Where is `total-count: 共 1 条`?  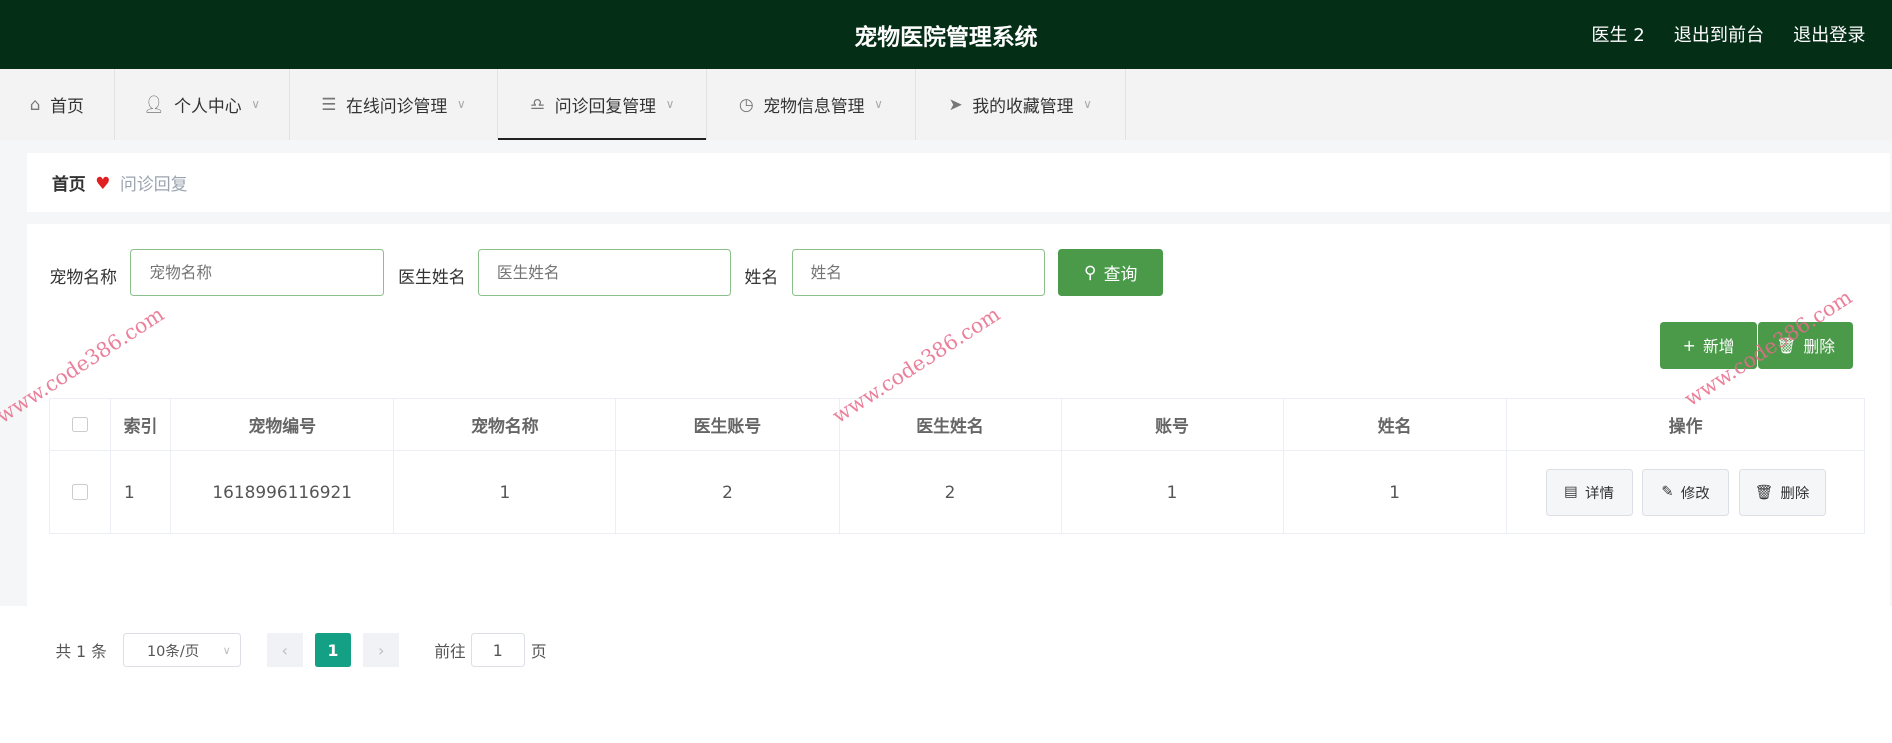 total-count: 共 1 条 is located at coordinates (81, 652).